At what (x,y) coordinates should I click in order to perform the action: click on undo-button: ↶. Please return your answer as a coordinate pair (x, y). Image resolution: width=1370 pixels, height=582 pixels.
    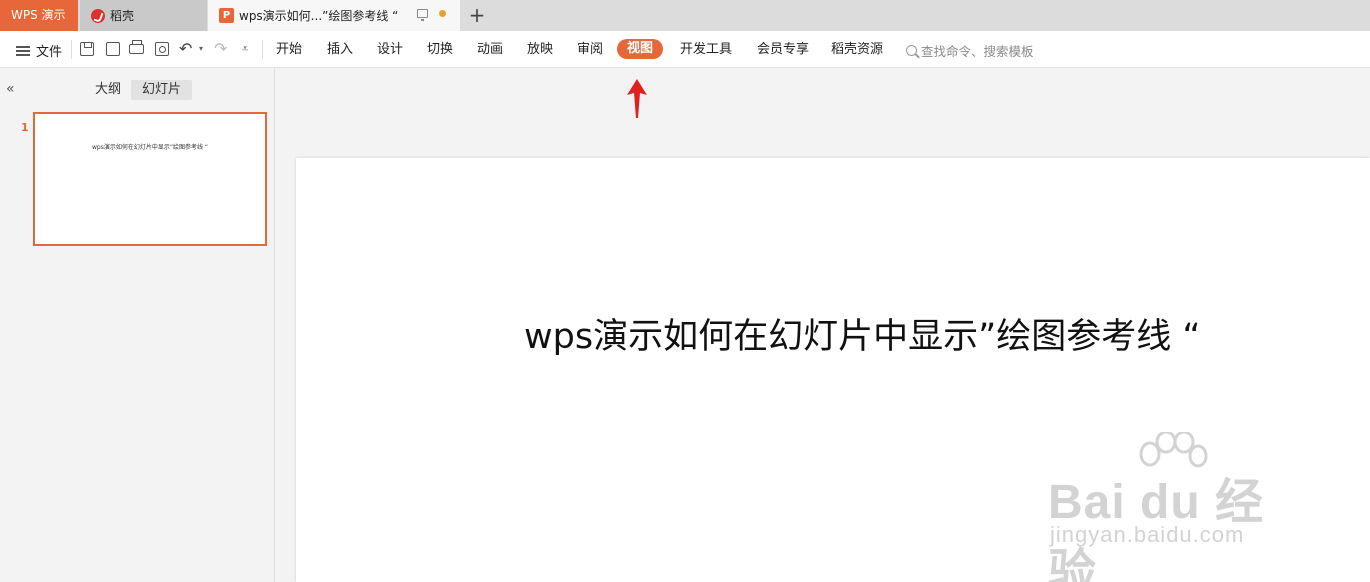
    Looking at the image, I should click on (187, 49).